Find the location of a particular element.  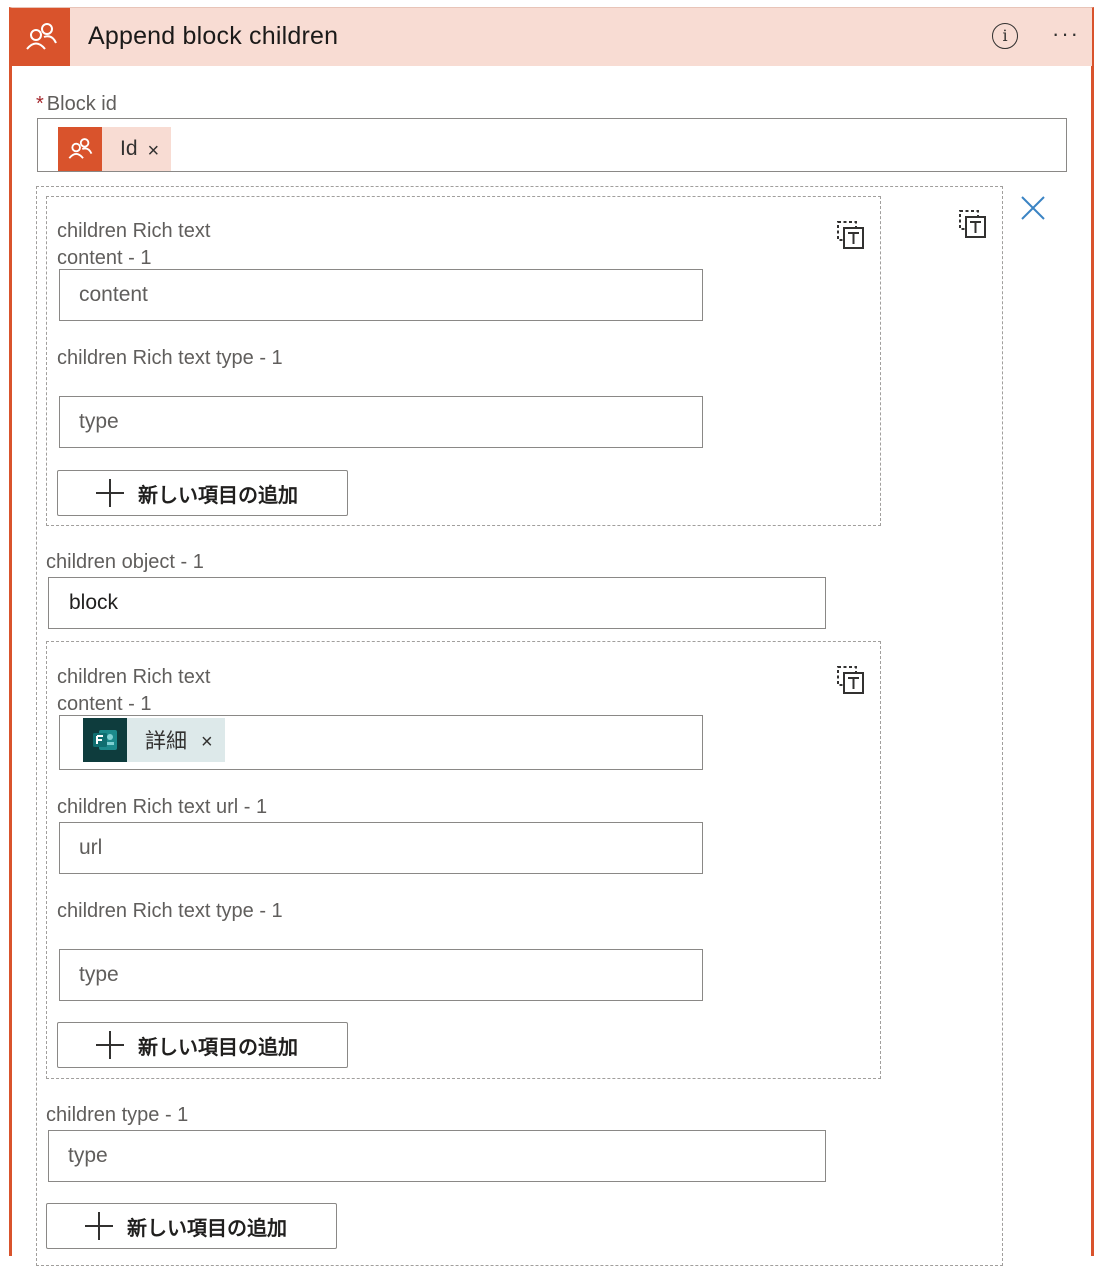

id-token: Id × is located at coordinates (115, 149).